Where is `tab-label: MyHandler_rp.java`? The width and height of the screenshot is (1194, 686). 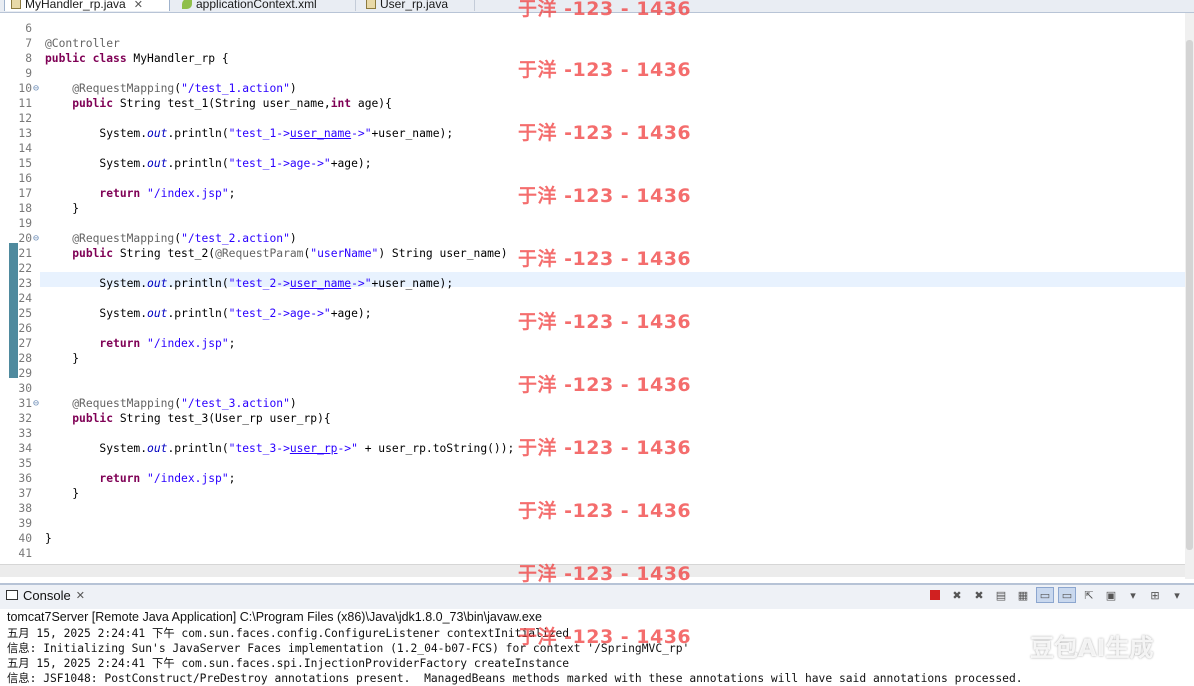
tab-label: MyHandler_rp.java is located at coordinates (75, 5).